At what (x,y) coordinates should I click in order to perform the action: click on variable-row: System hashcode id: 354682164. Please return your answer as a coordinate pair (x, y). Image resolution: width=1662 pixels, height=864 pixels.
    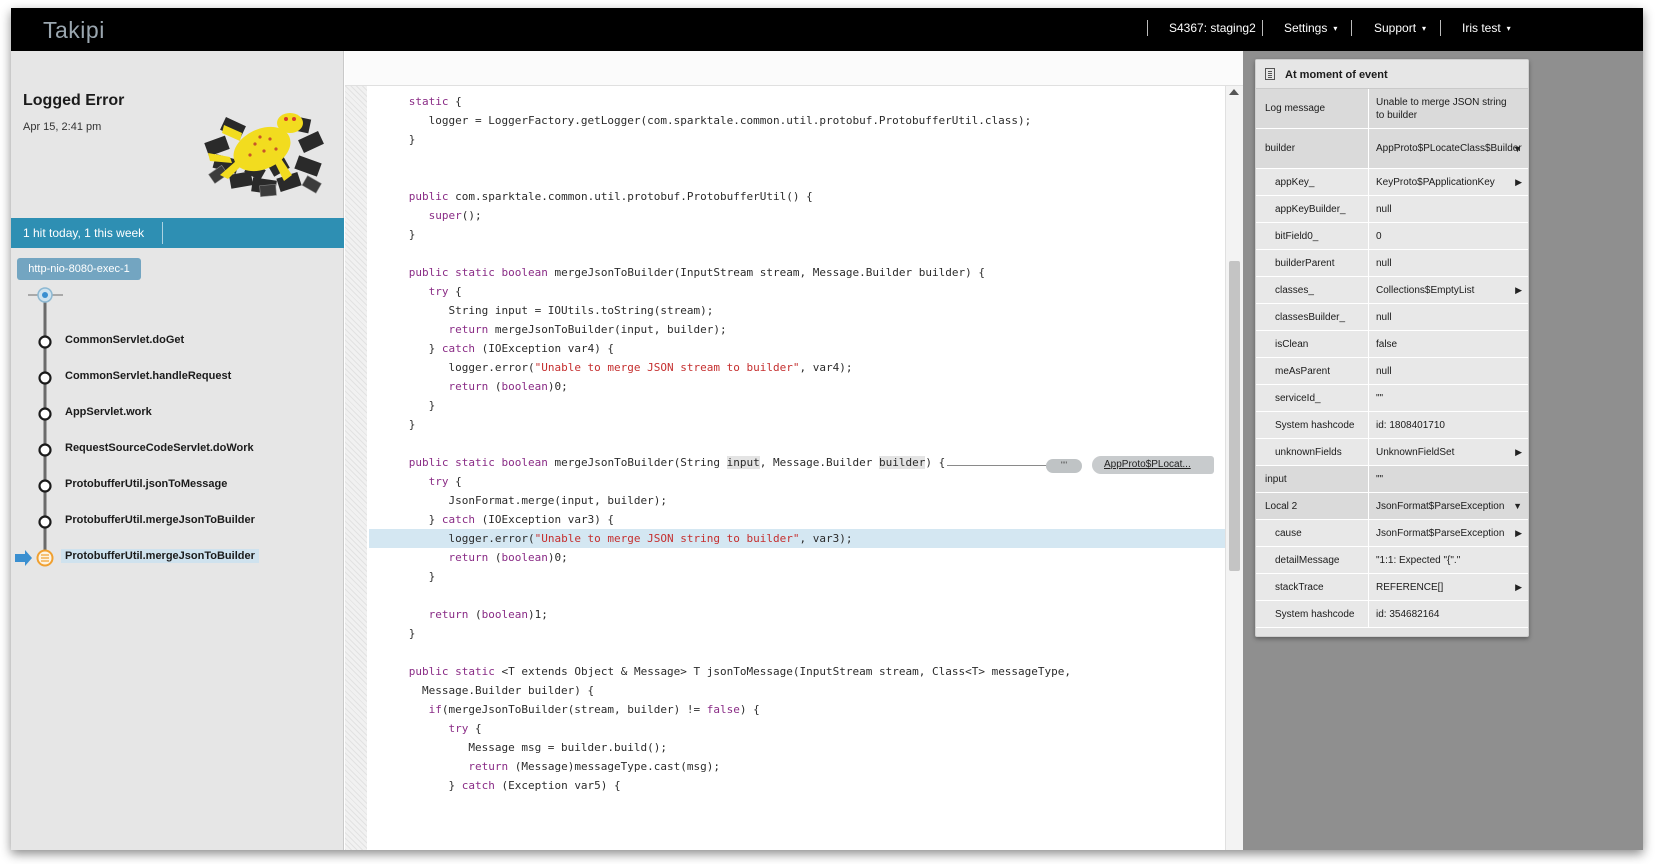
    Looking at the image, I should click on (1392, 614).